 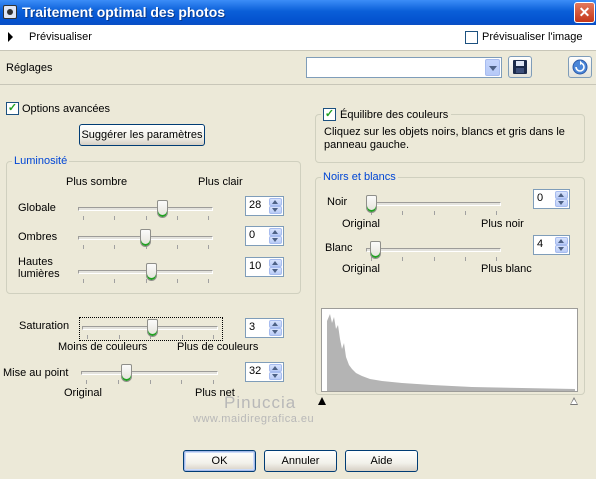 What do you see at coordinates (254, 419) in the screenshot?
I see `watermark-url: www.maidiregrafica.eu` at bounding box center [254, 419].